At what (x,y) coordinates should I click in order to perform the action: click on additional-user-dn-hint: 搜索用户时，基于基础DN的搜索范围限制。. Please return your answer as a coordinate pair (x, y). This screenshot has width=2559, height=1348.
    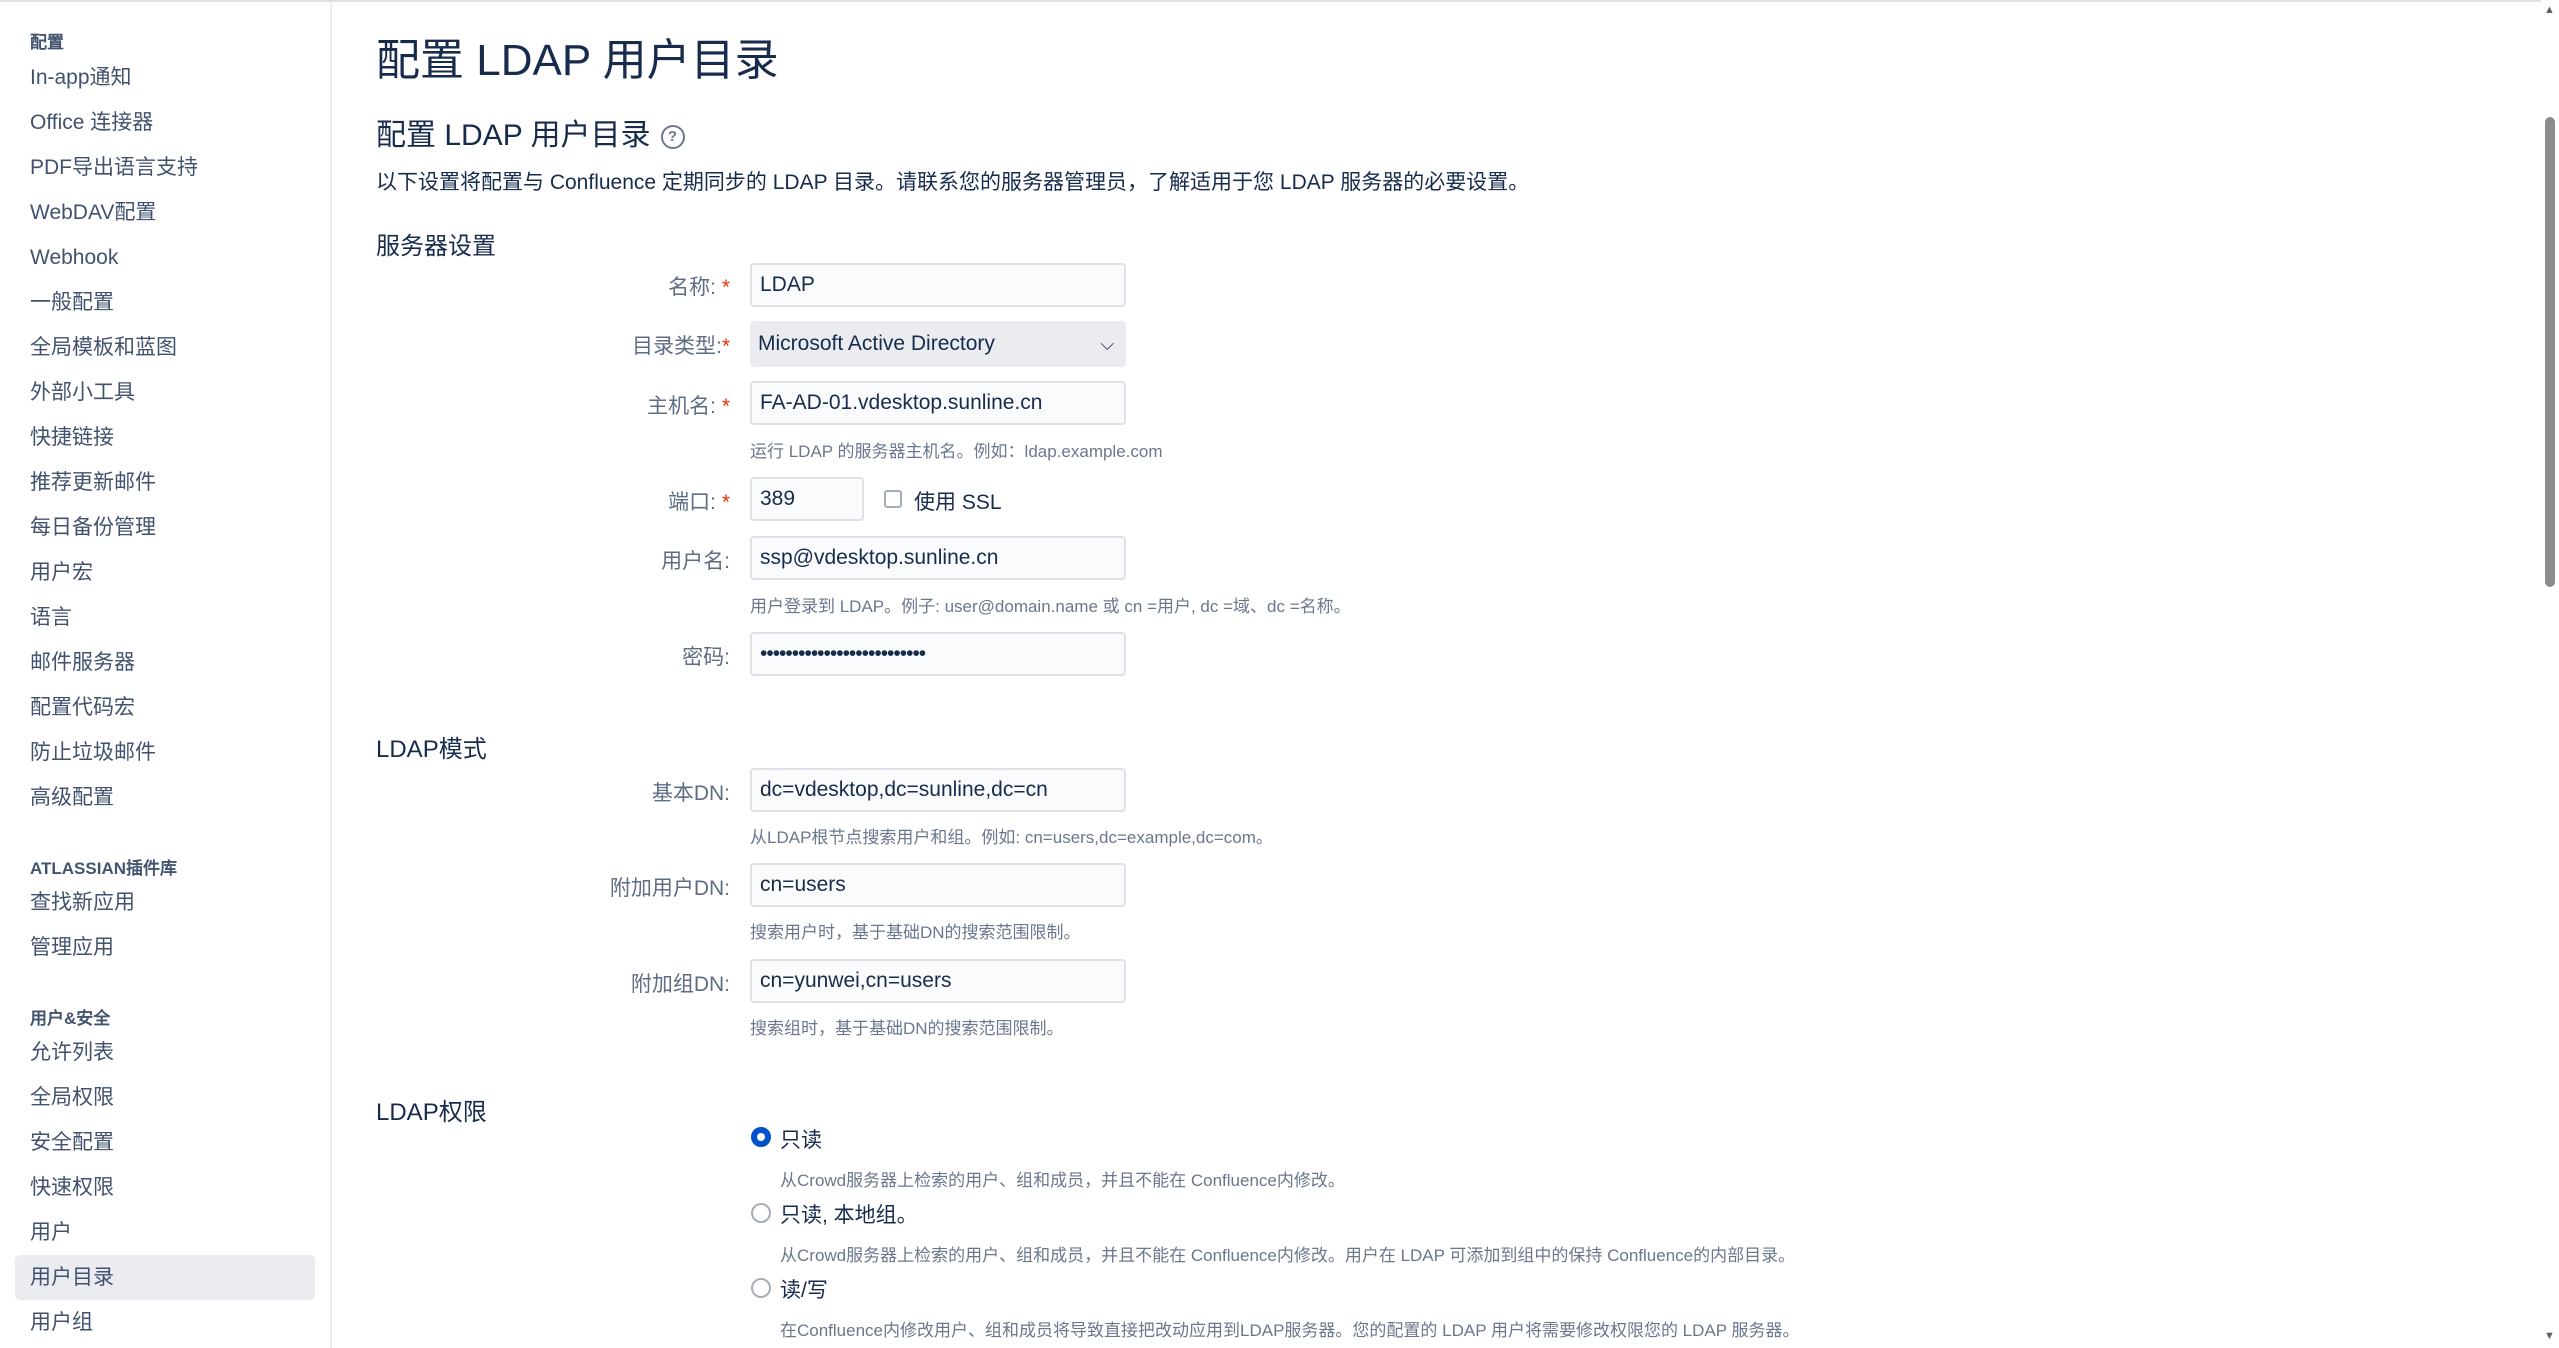
    Looking at the image, I should click on (915, 932).